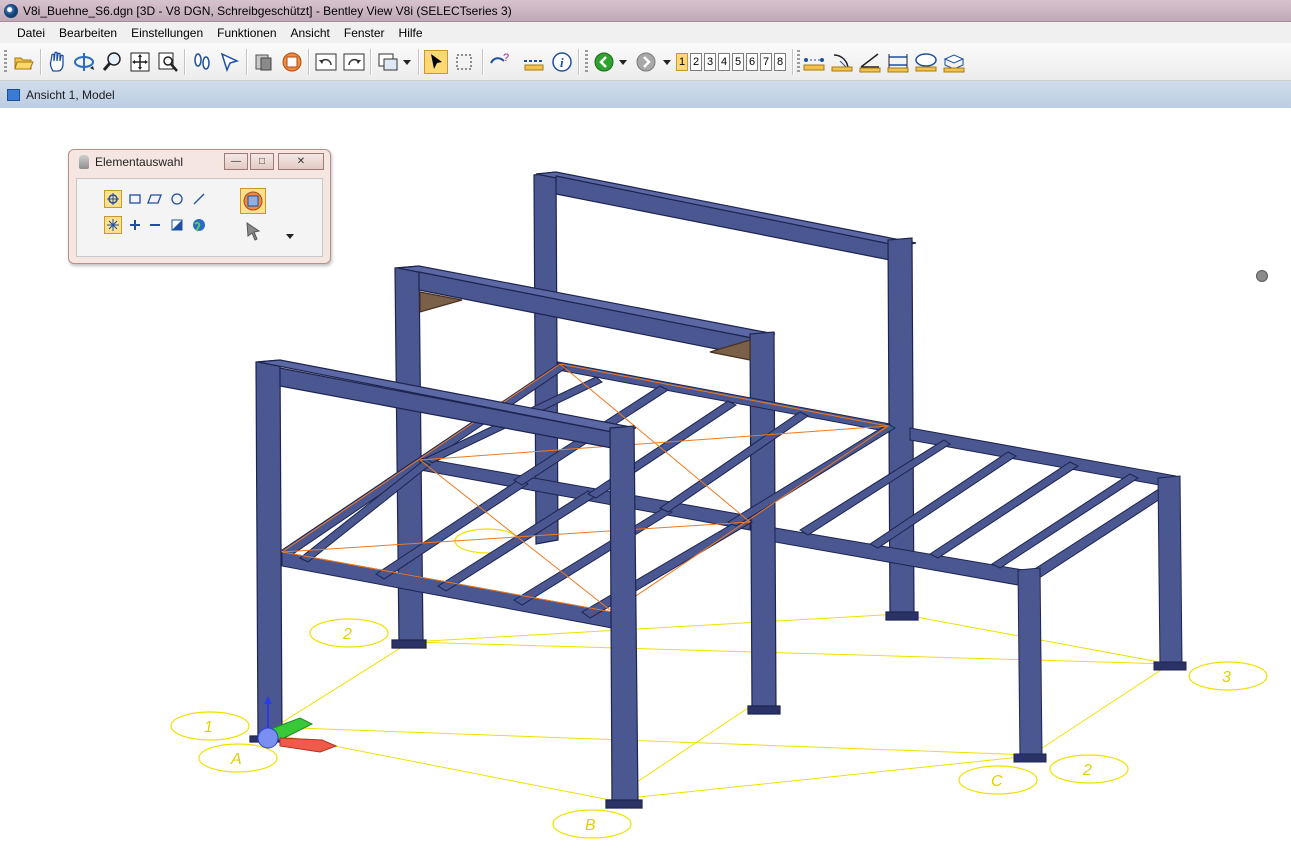 Image resolution: width=1291 pixels, height=853 pixels. I want to click on panel-dropdown-icon, so click(290, 236).